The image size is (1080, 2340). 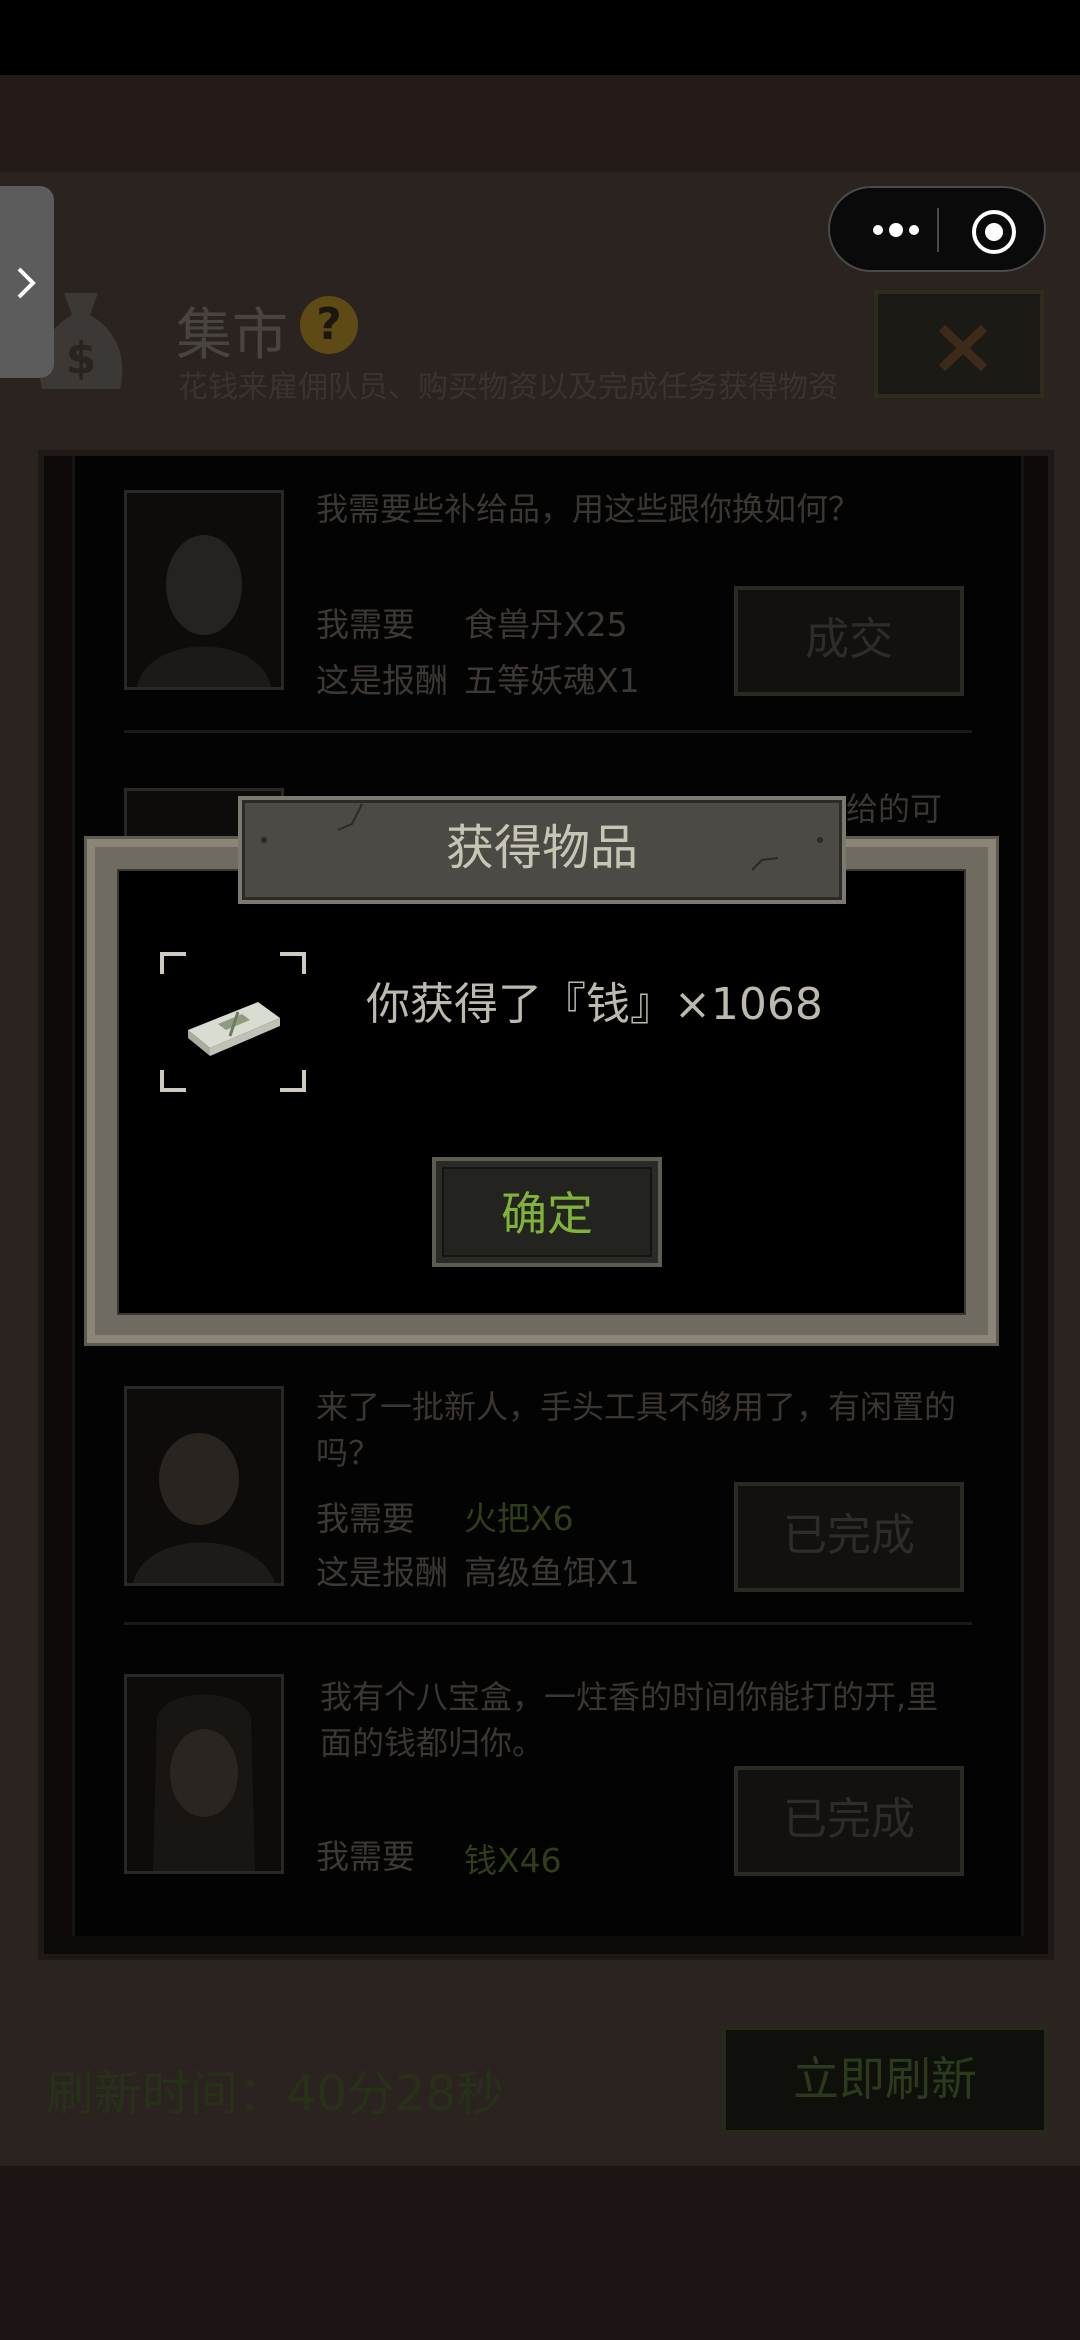 What do you see at coordinates (232, 335) in the screenshot?
I see `page-title: 集市` at bounding box center [232, 335].